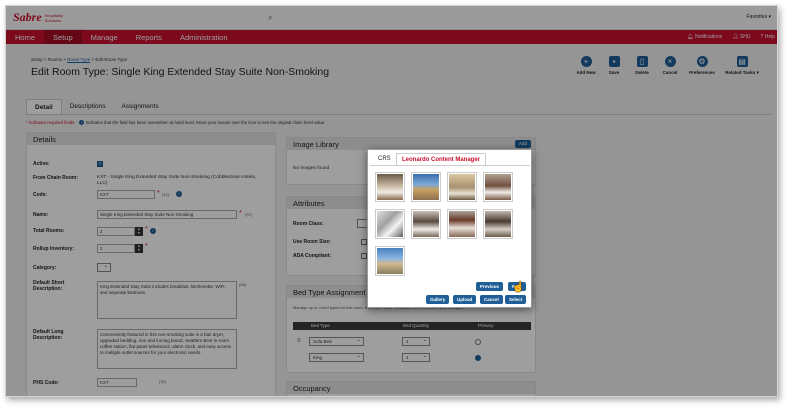 The width and height of the screenshot is (800, 410). I want to click on hand-cursor-icon: ☝, so click(518, 287).